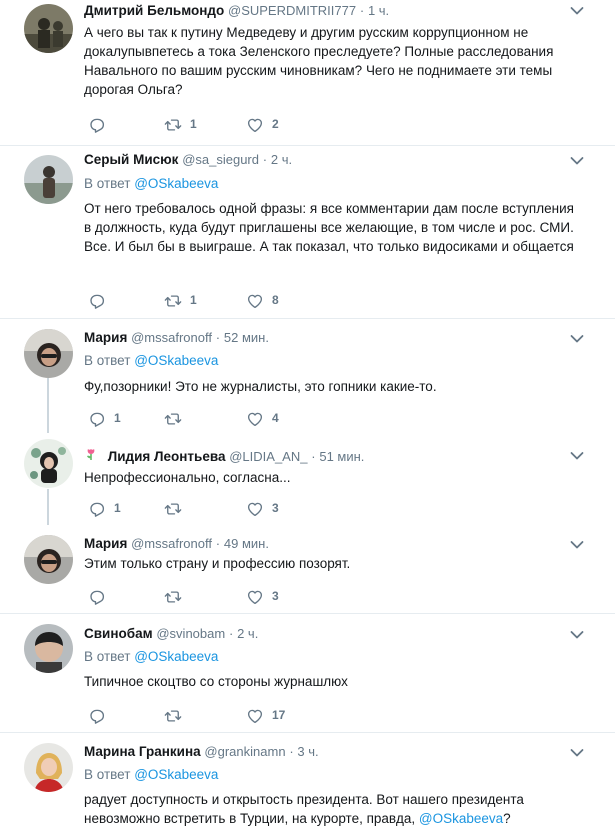  I want to click on like-count: 3, so click(275, 596).